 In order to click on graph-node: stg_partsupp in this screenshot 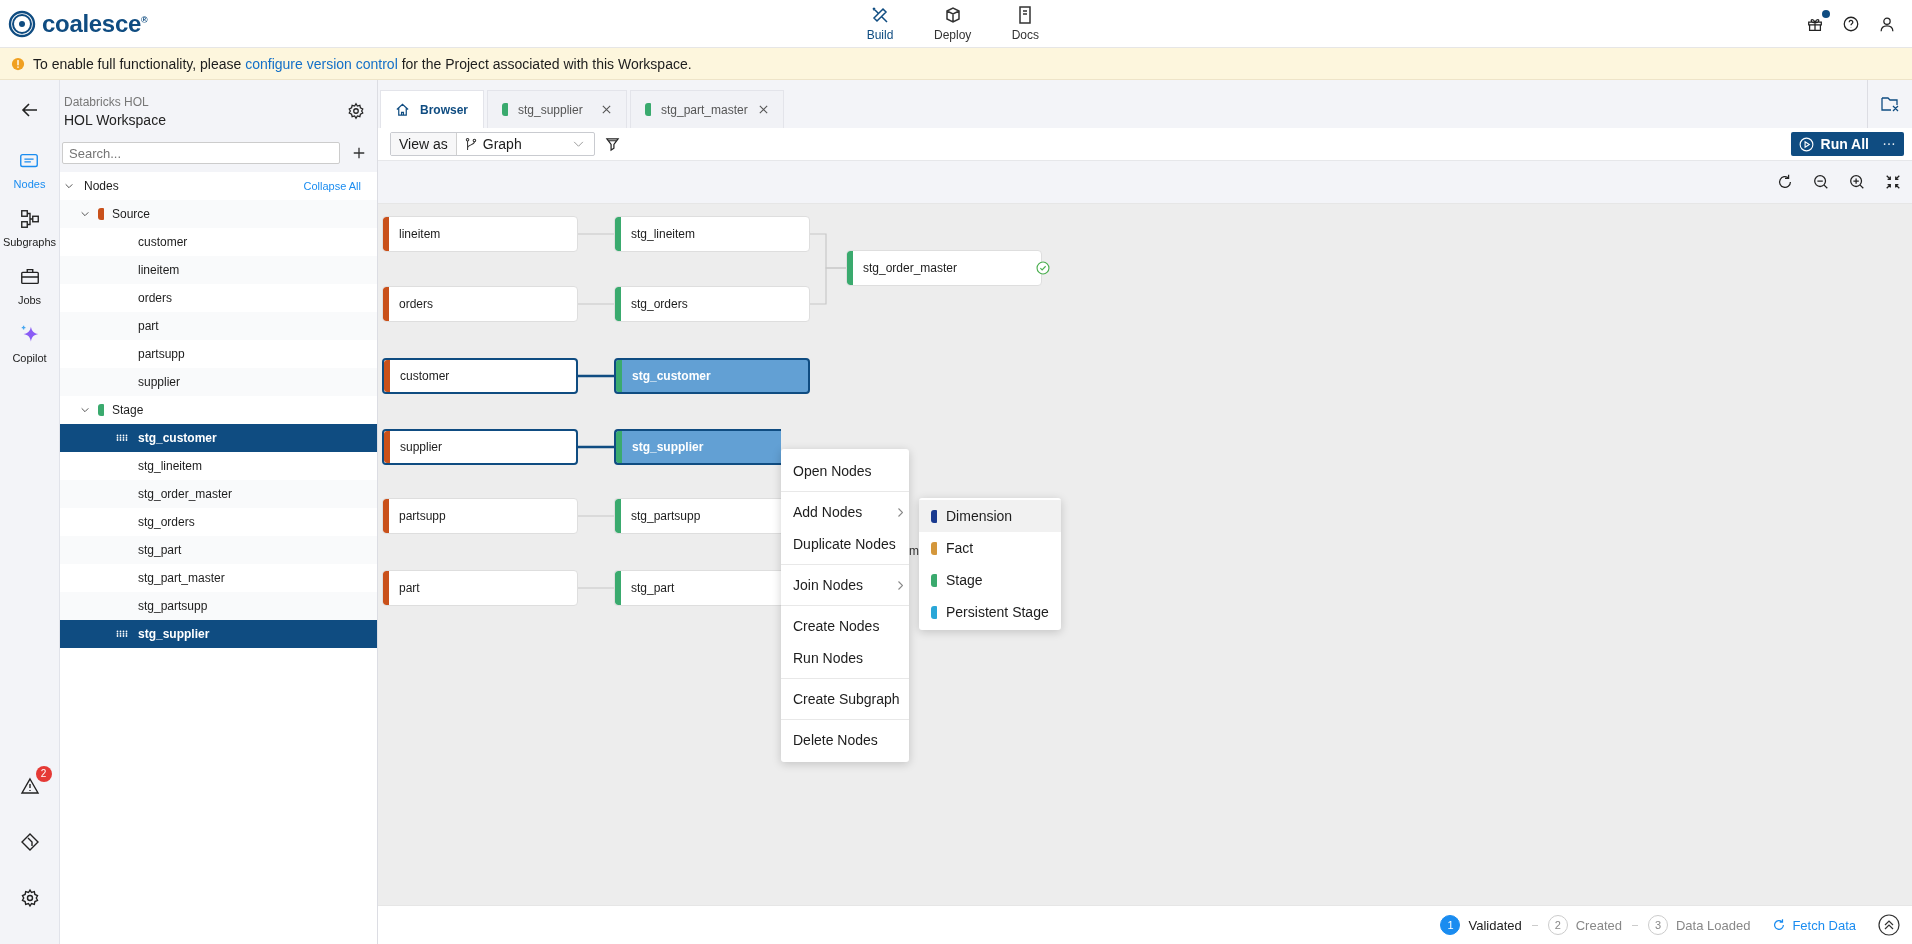, I will do `click(697, 516)`.